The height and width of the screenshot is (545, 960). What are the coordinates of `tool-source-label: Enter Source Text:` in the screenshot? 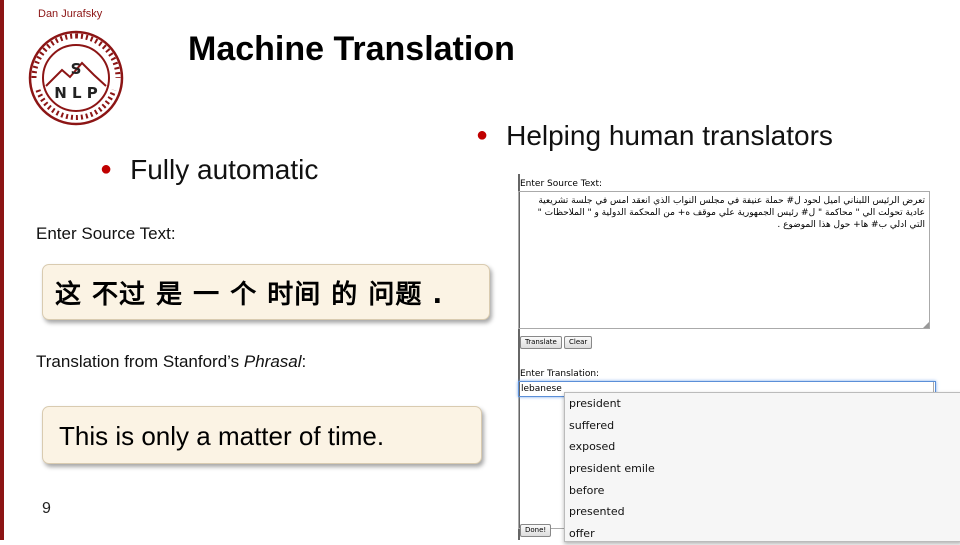 It's located at (561, 184).